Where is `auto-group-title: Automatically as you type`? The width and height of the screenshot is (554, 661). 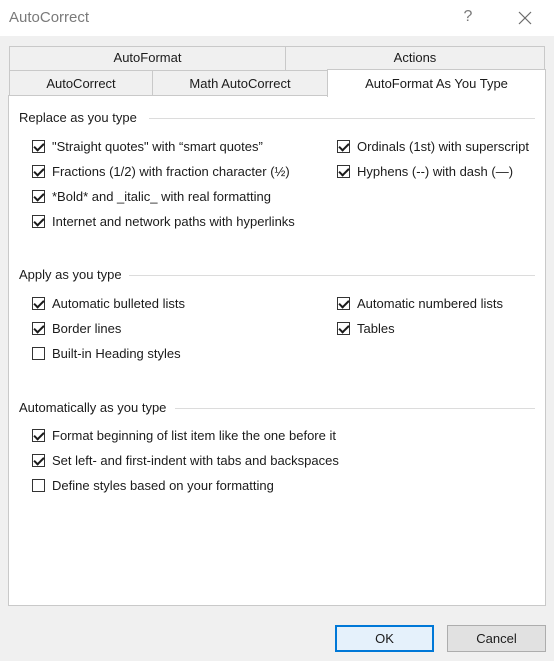 auto-group-title: Automatically as you type is located at coordinates (96, 407).